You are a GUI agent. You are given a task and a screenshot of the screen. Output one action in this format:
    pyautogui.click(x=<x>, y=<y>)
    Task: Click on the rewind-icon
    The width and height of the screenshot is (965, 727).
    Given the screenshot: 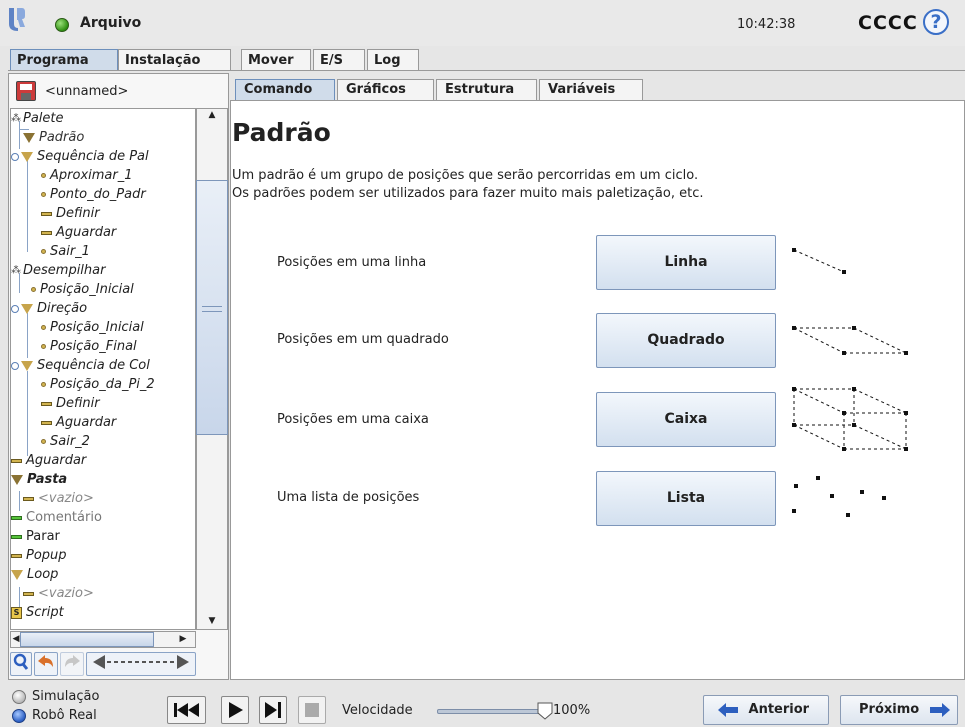 What is the action you would take?
    pyautogui.click(x=186, y=710)
    